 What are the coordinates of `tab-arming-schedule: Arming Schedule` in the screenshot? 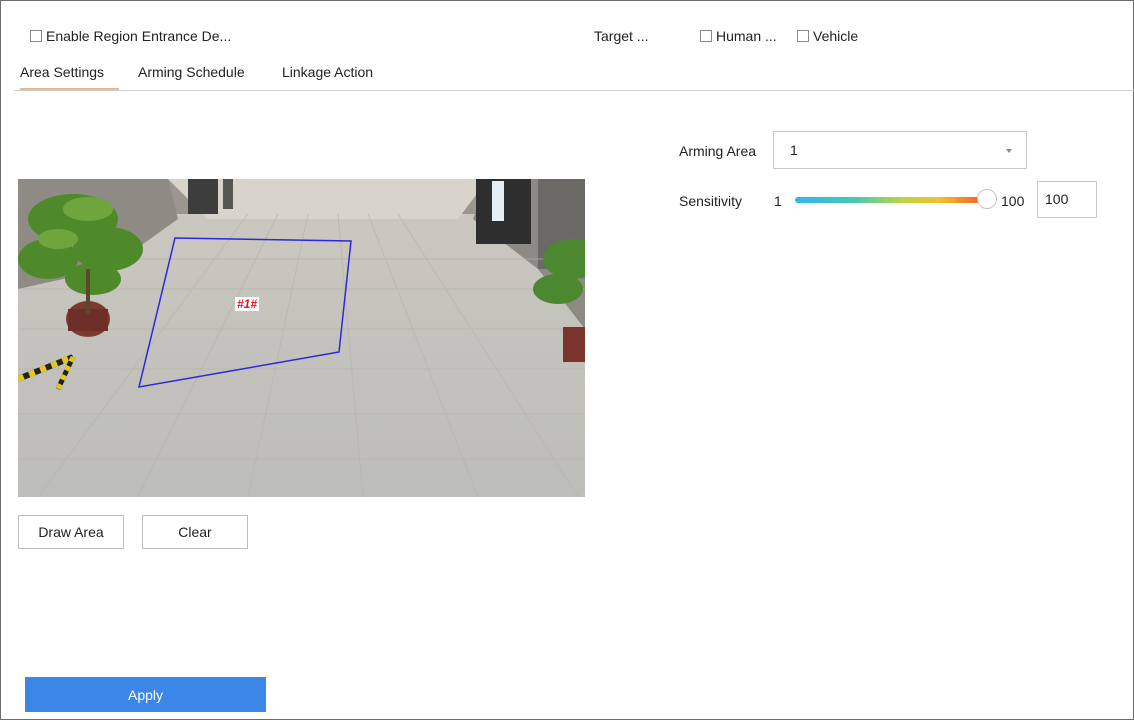 It's located at (191, 75).